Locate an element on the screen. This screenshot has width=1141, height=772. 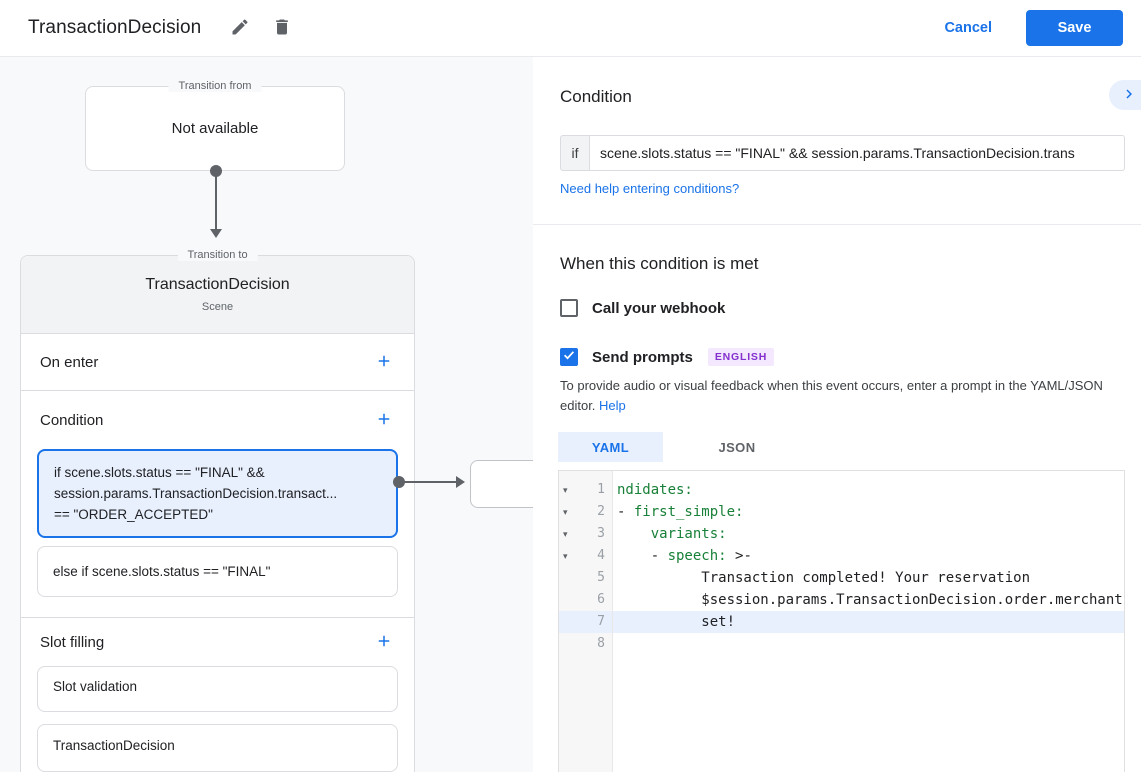
on-enter-section: On enter is located at coordinates (217, 362).